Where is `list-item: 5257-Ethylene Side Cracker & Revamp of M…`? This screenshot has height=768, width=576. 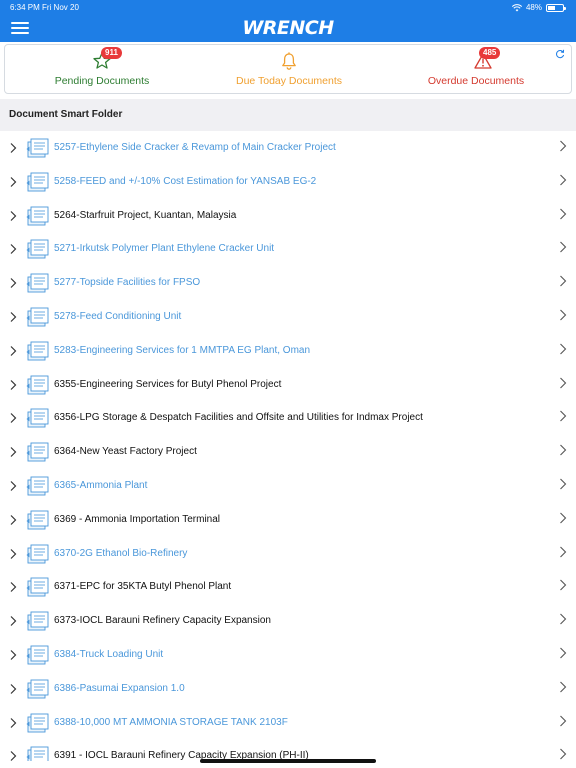
list-item: 5257-Ethylene Side Cracker & Revamp of M… is located at coordinates (288, 148).